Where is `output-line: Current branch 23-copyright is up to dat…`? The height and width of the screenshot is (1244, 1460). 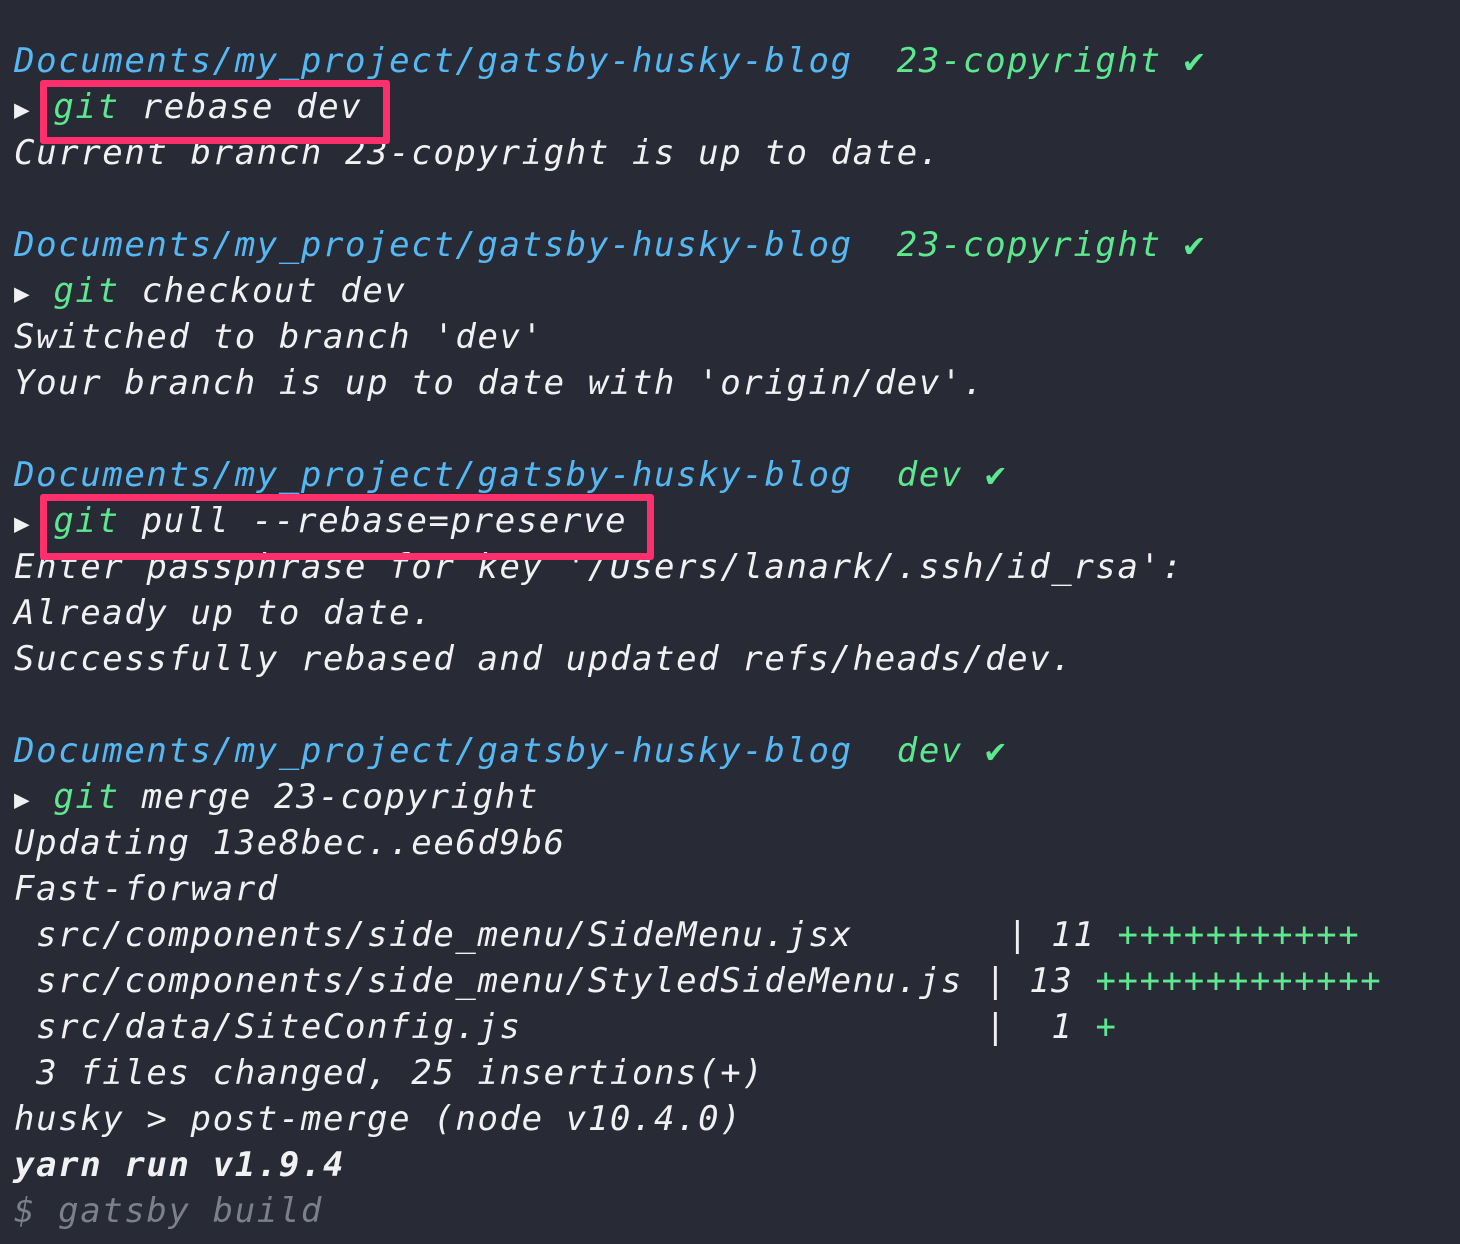
output-line: Current branch 23-copyright is up to dat… is located at coordinates (477, 153).